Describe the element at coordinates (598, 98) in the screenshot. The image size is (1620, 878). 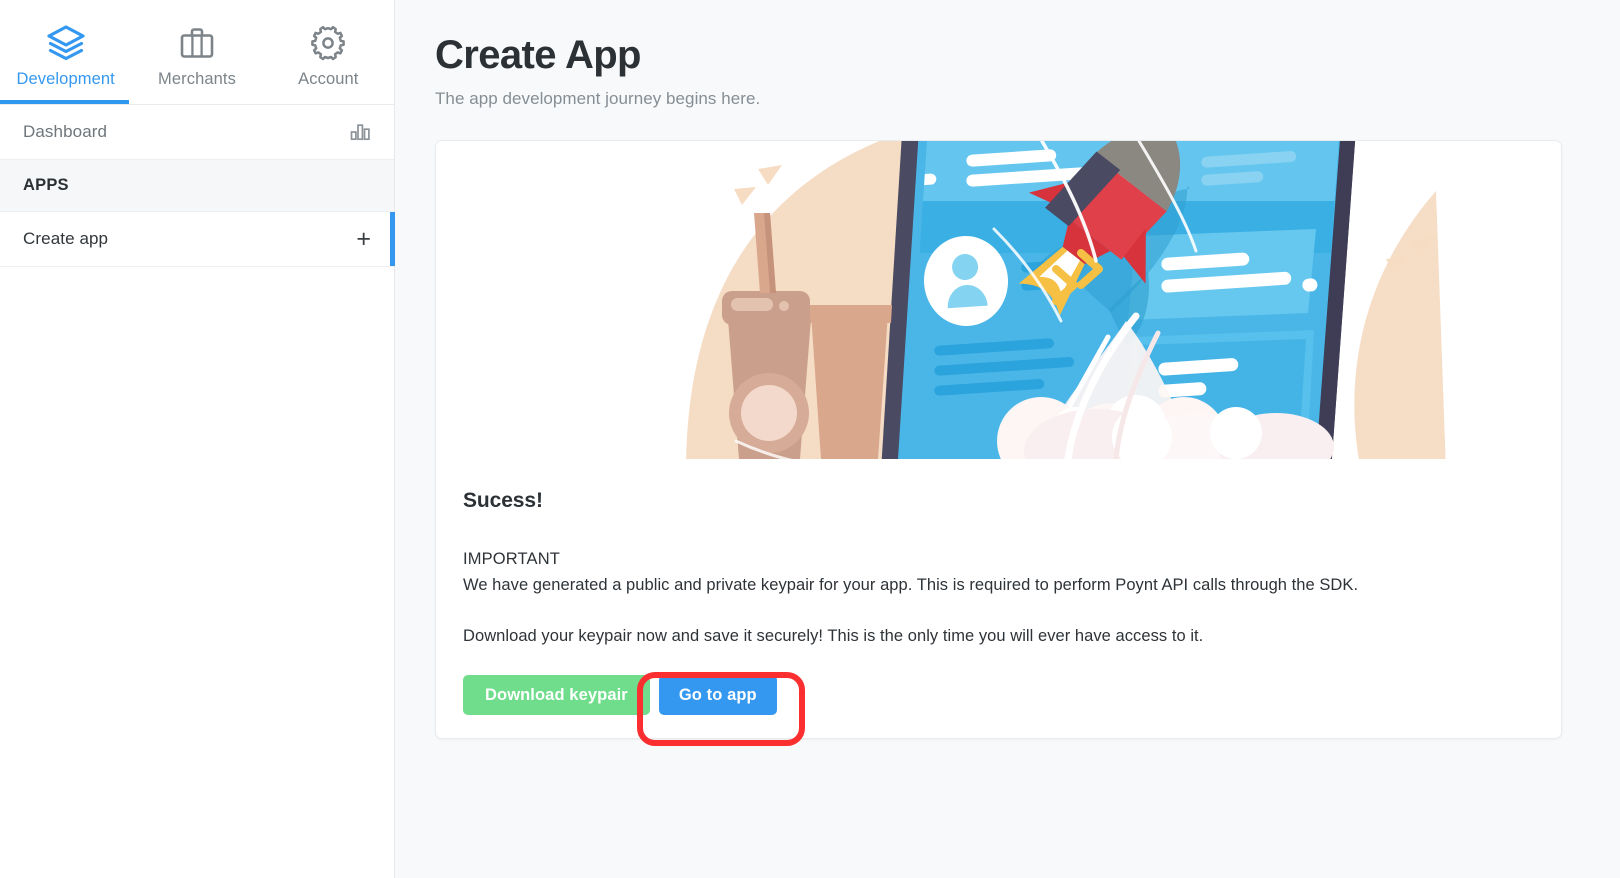
I see `page-subtitle: The app development journey begins here.` at that location.